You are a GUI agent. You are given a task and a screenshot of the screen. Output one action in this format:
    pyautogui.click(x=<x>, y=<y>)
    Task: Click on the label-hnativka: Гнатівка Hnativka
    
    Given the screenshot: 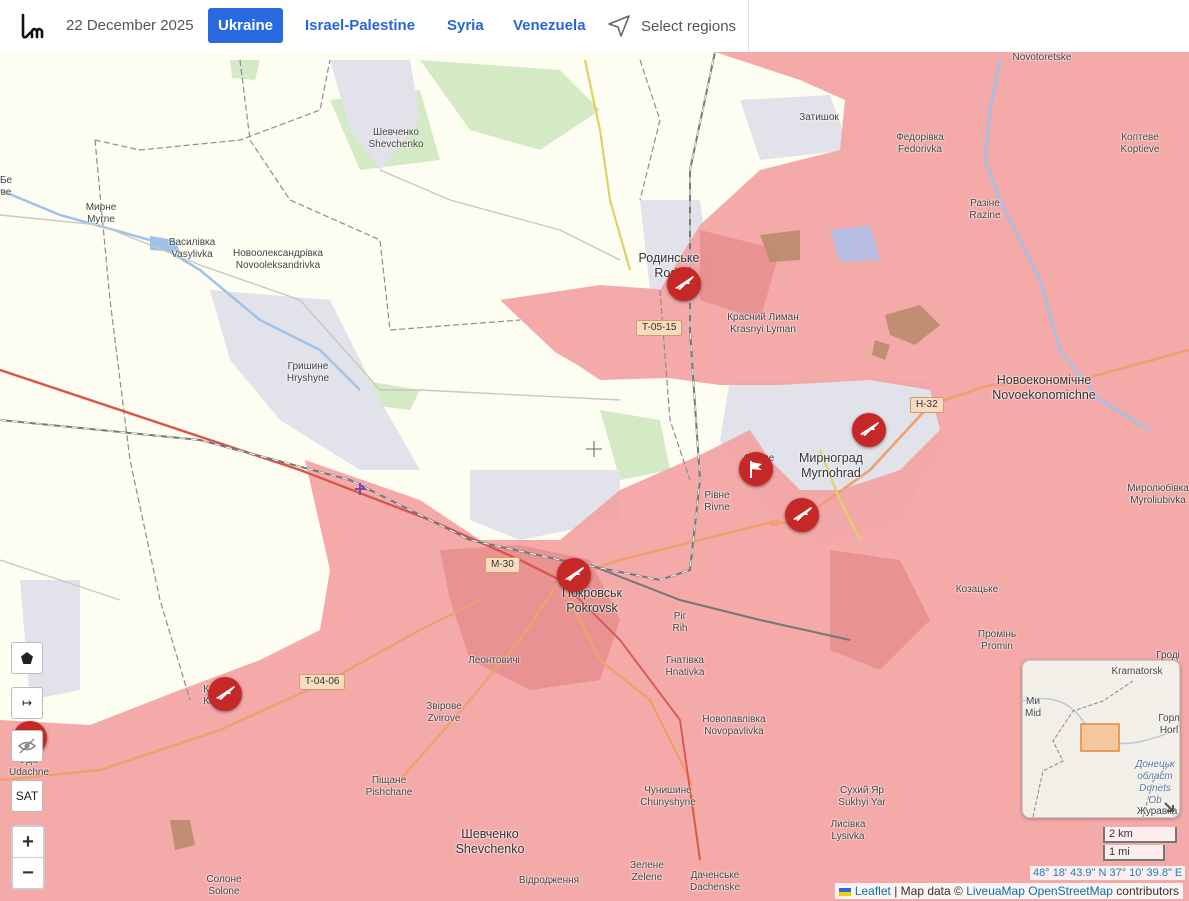 What is the action you would take?
    pyautogui.click(x=685, y=666)
    